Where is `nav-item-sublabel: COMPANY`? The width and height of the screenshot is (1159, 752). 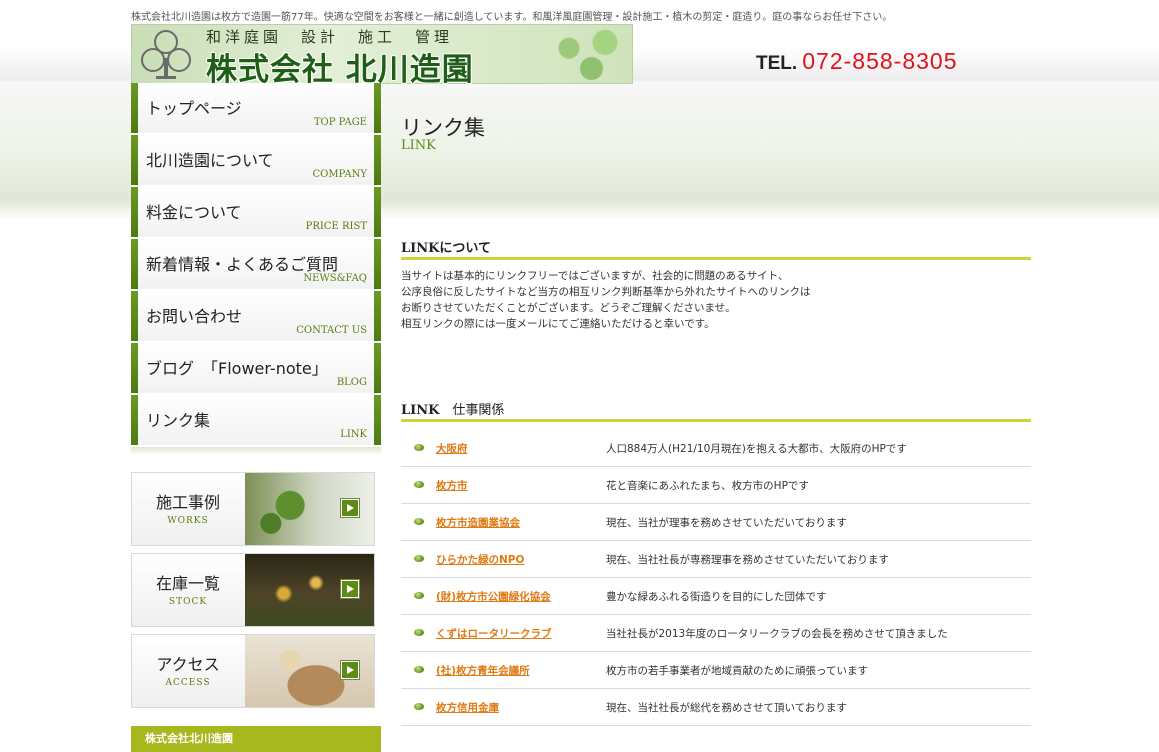 nav-item-sublabel: COMPANY is located at coordinates (339, 174).